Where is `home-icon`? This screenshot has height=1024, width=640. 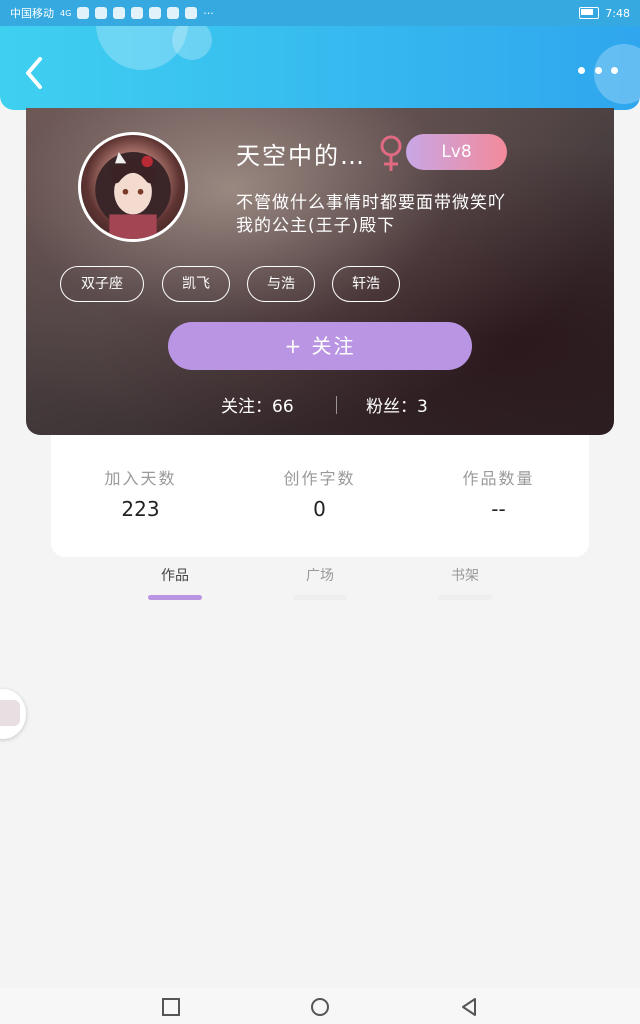
home-icon is located at coordinates (320, 1007).